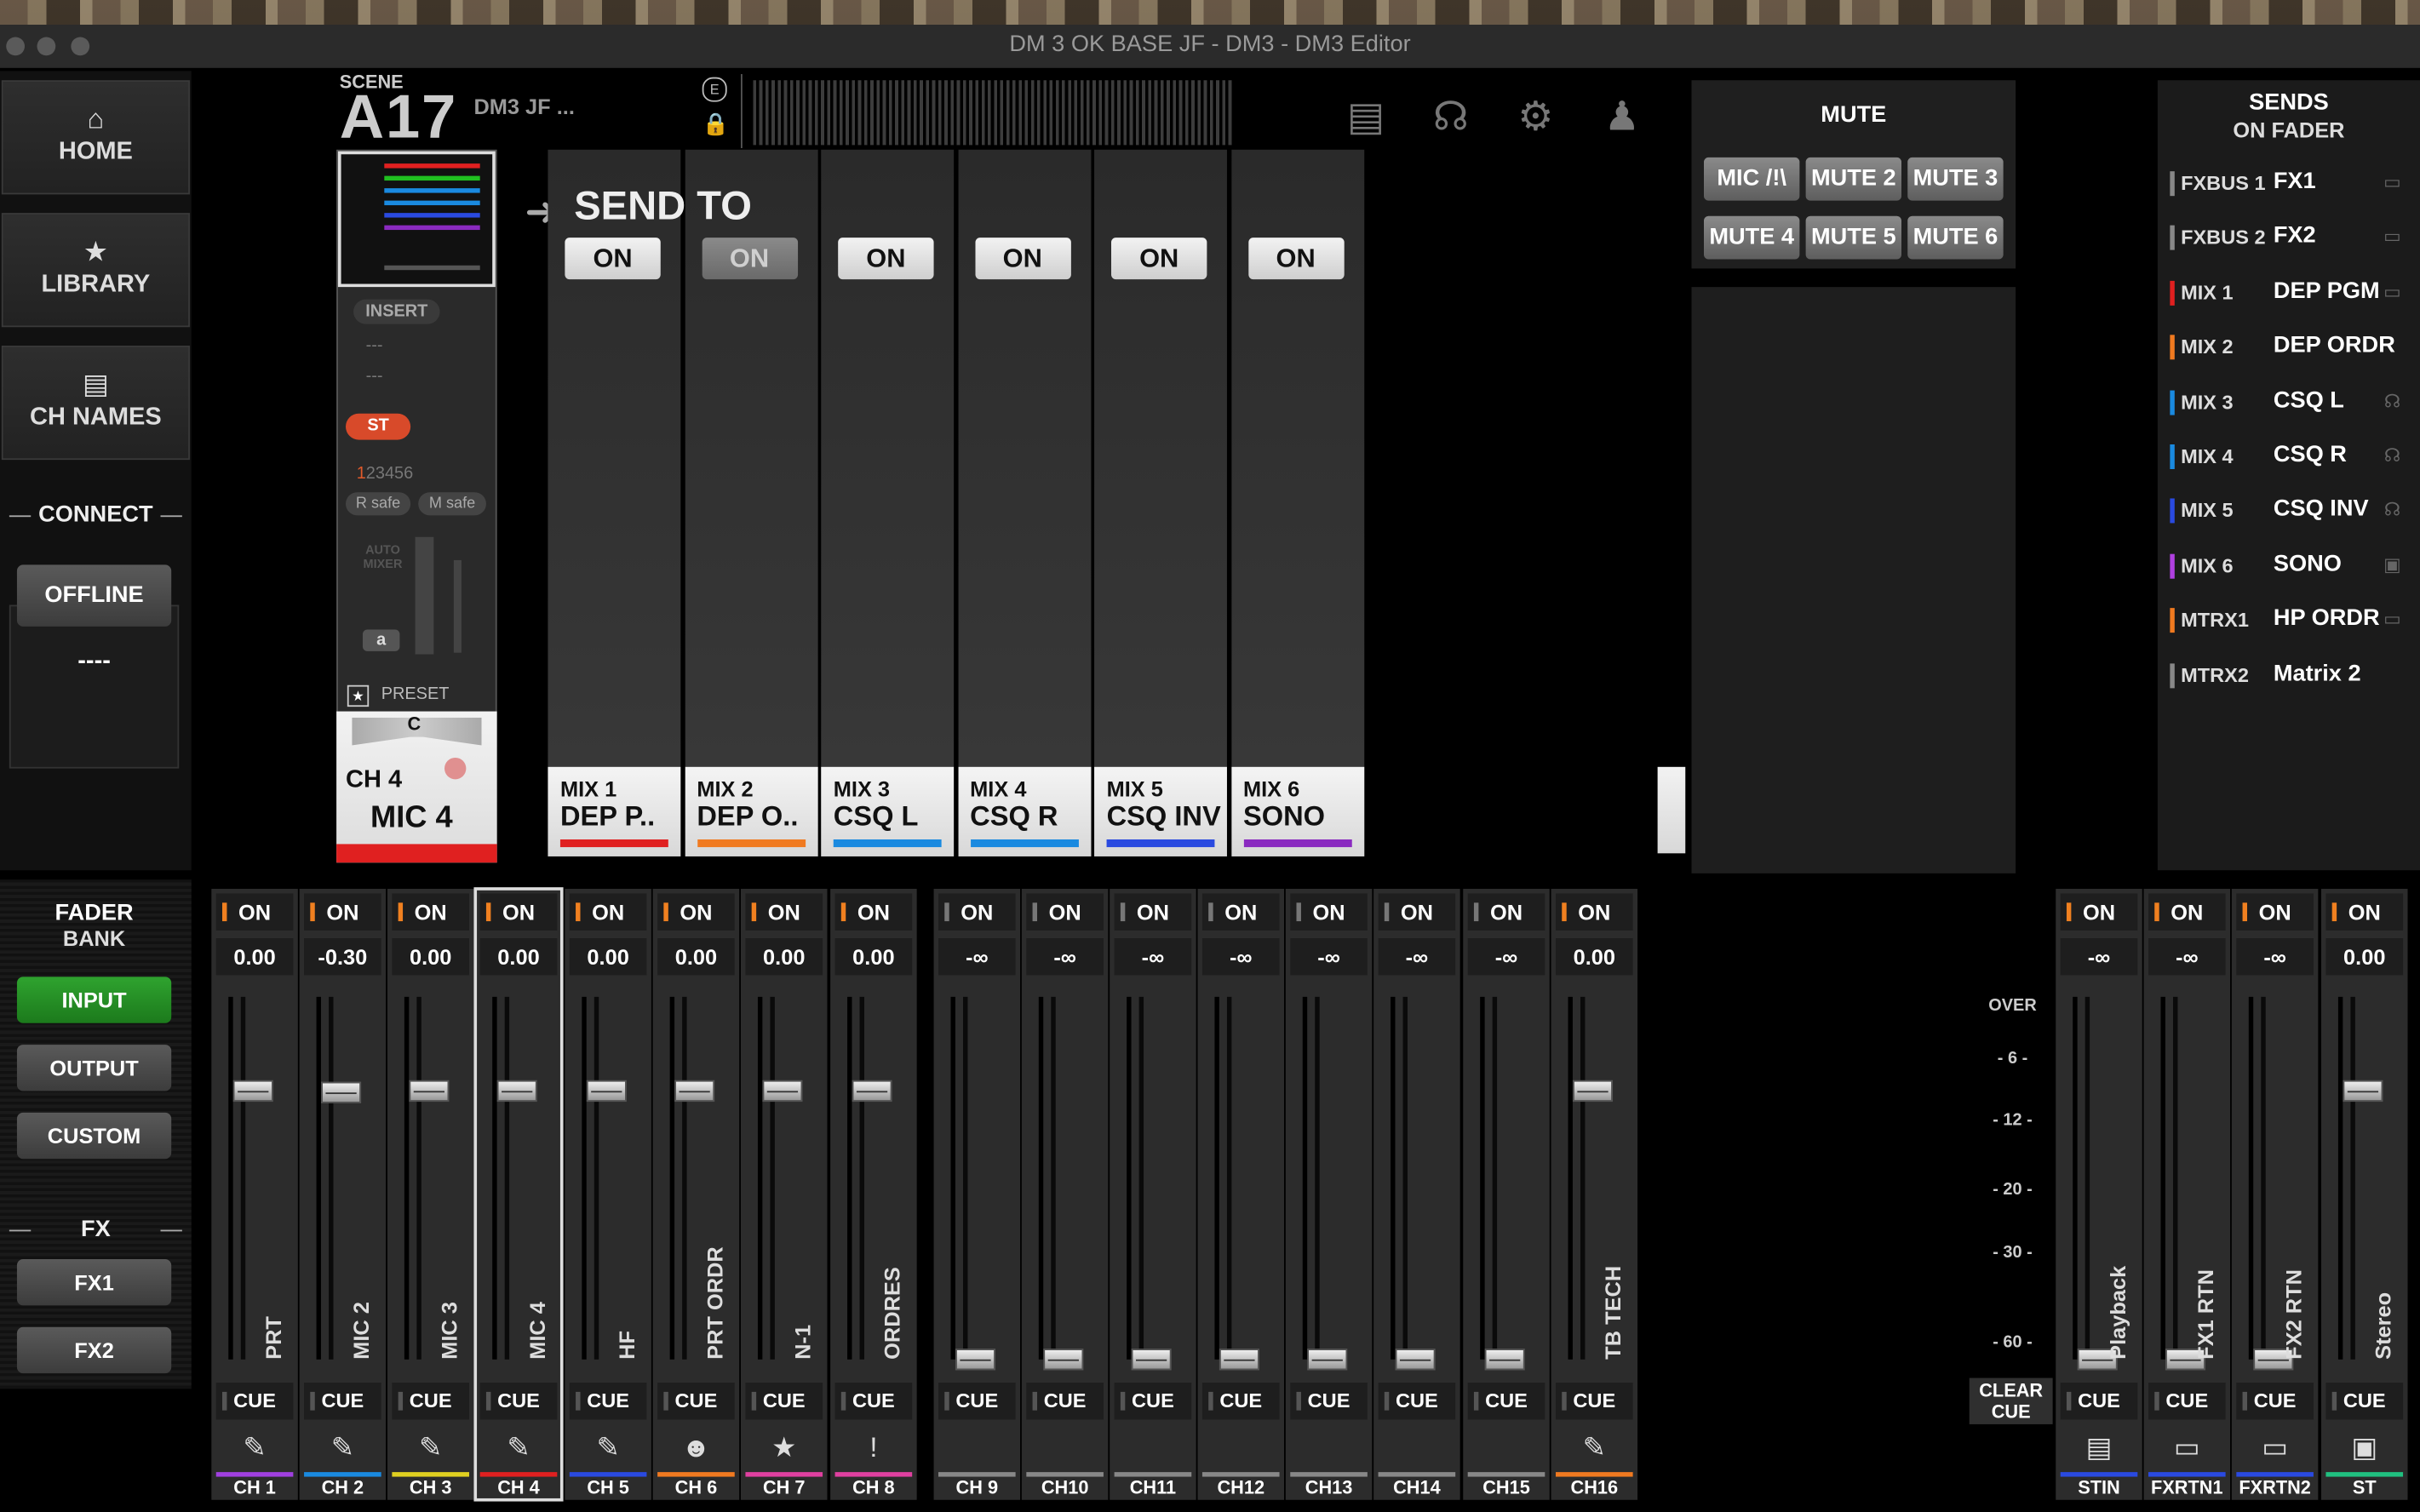 The height and width of the screenshot is (1512, 2420). What do you see at coordinates (94, 1136) in the screenshot?
I see `custom-bank-button: CUSTOM` at bounding box center [94, 1136].